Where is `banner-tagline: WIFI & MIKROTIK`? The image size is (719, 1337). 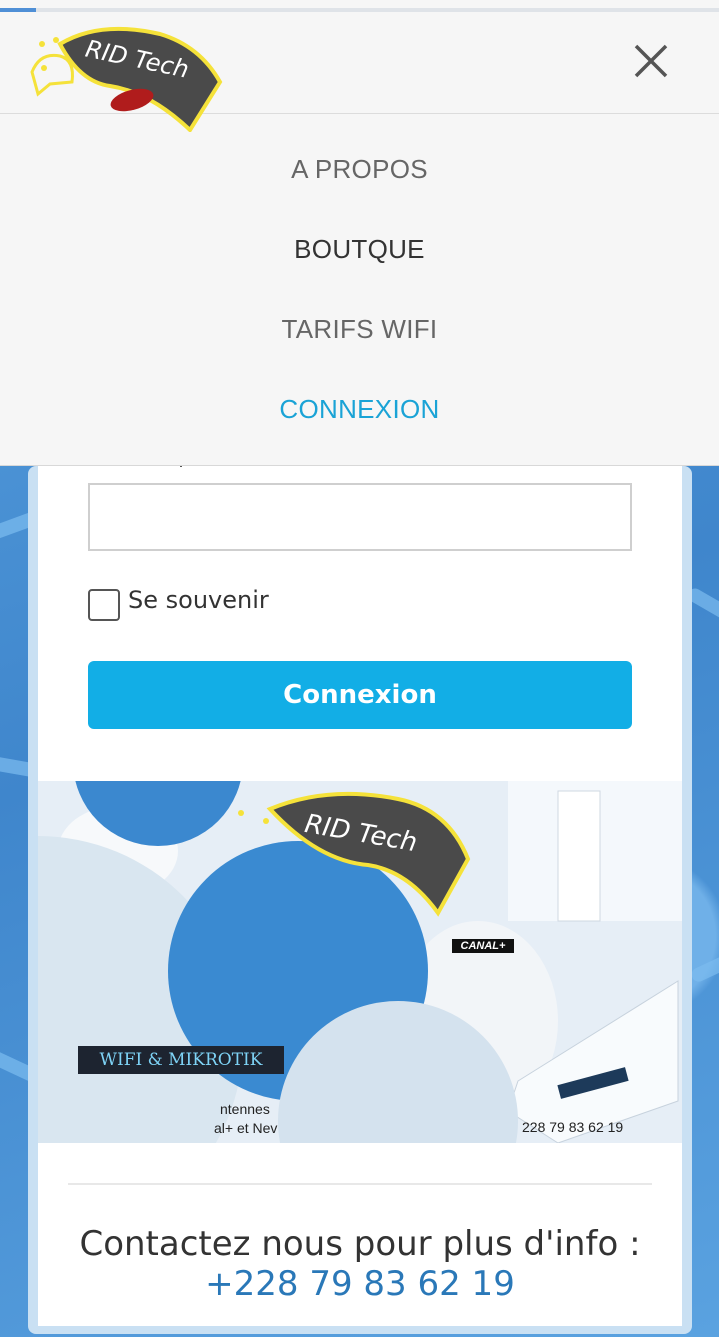
banner-tagline: WIFI & MIKROTIK is located at coordinates (181, 1060).